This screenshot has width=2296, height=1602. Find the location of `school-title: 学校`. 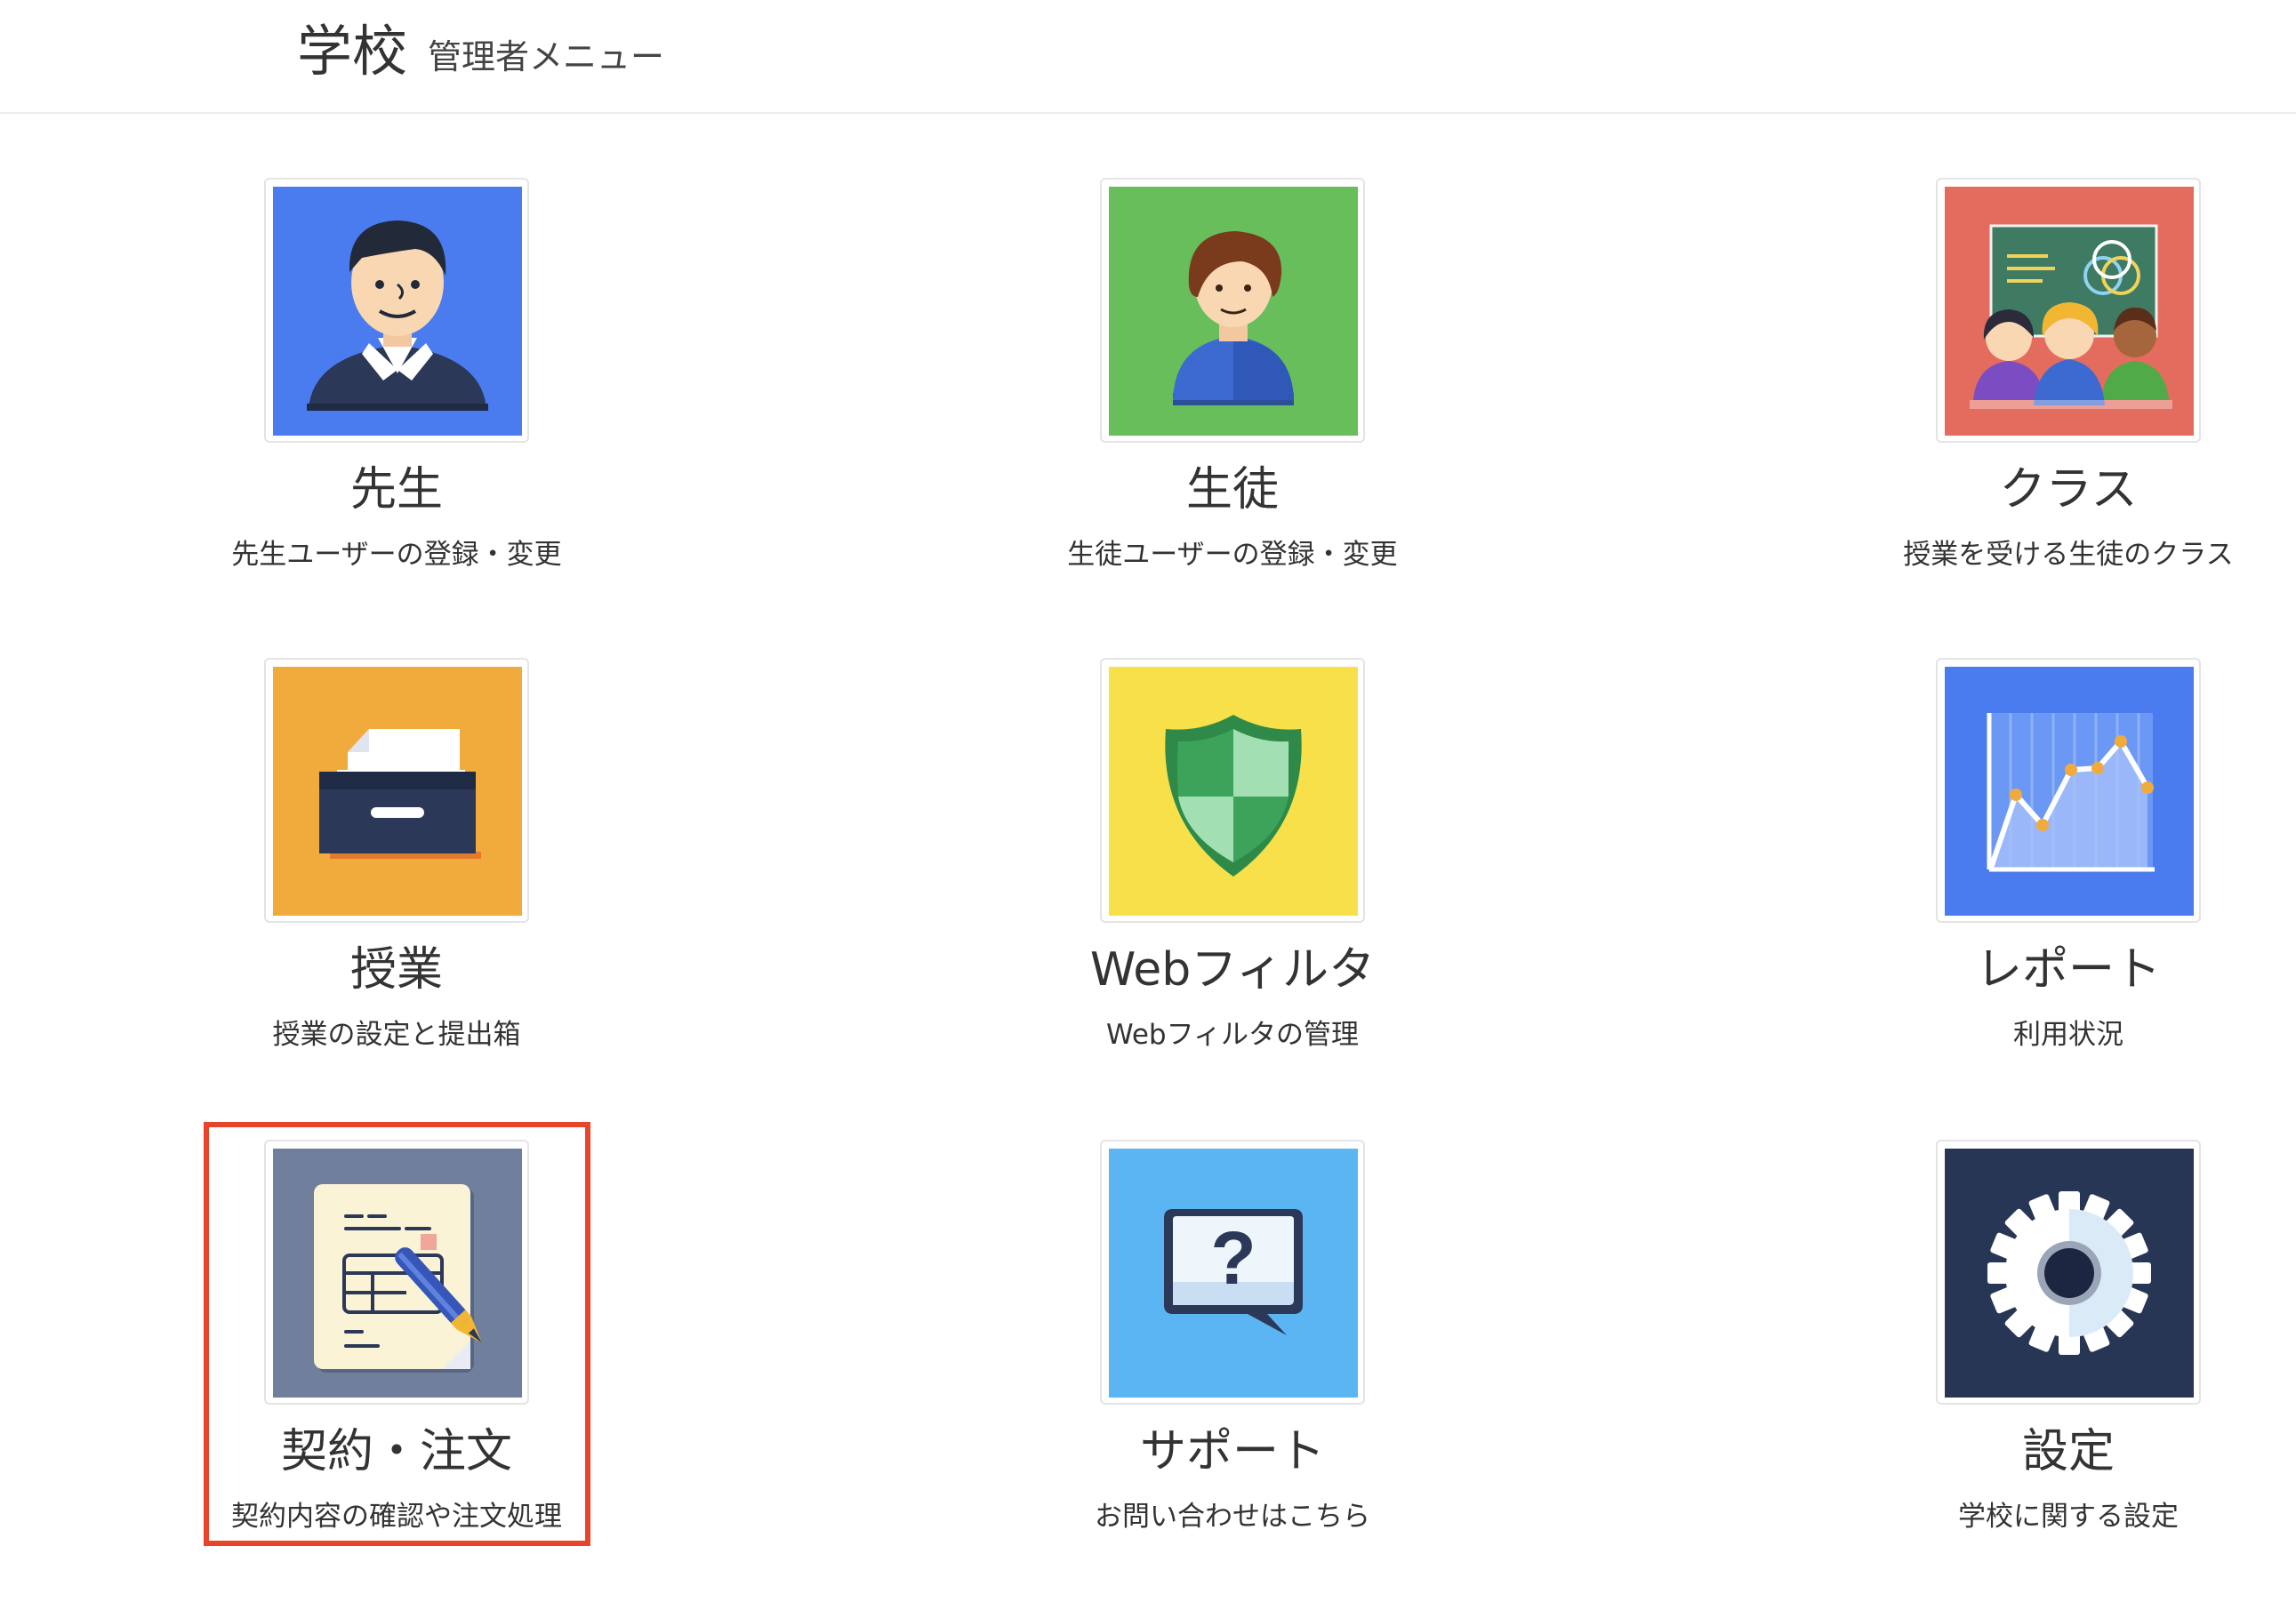

school-title: 学校 is located at coordinates (352, 52).